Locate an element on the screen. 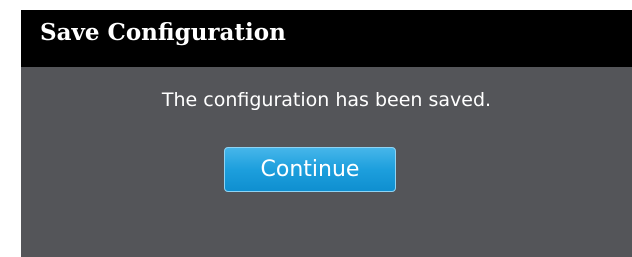  dialog-message: The configuration has been saved. is located at coordinates (326, 100).